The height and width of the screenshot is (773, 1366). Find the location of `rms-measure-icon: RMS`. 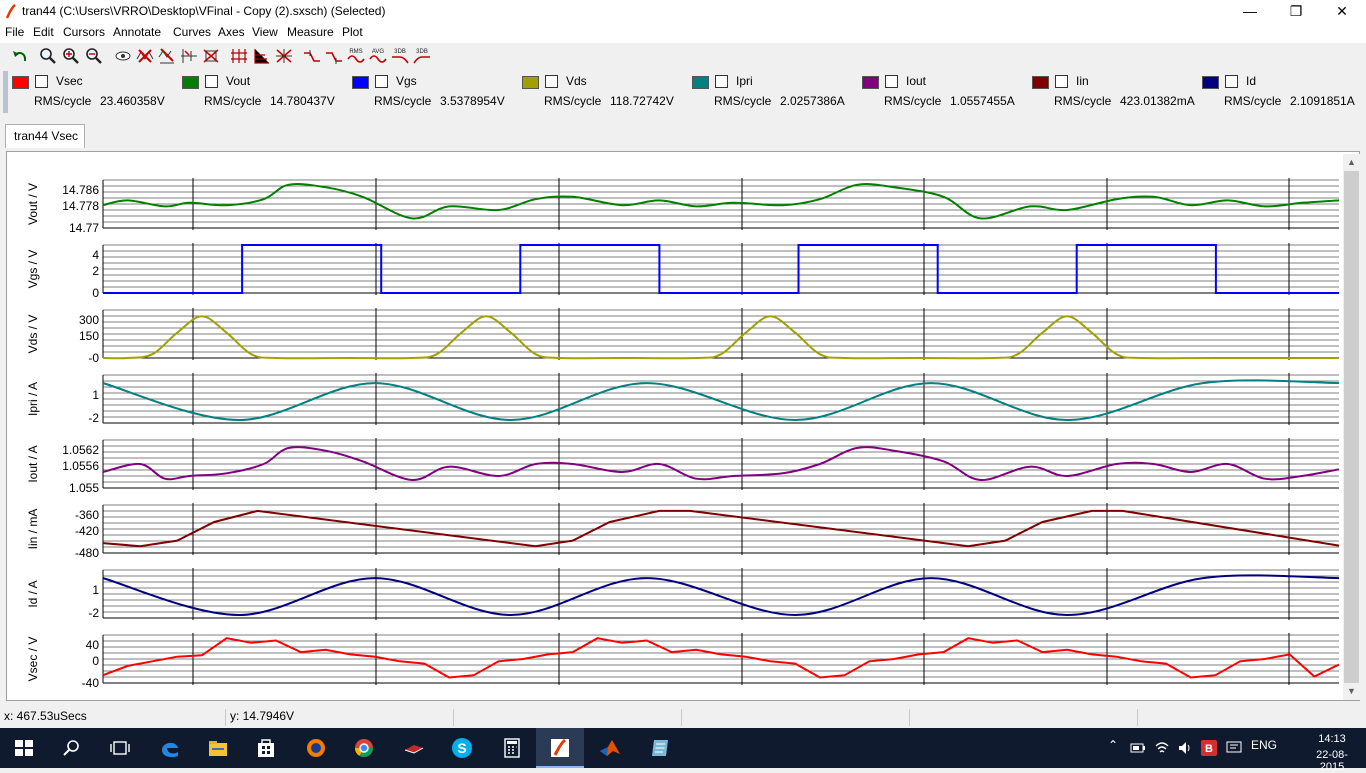

rms-measure-icon: RMS is located at coordinates (356, 56).